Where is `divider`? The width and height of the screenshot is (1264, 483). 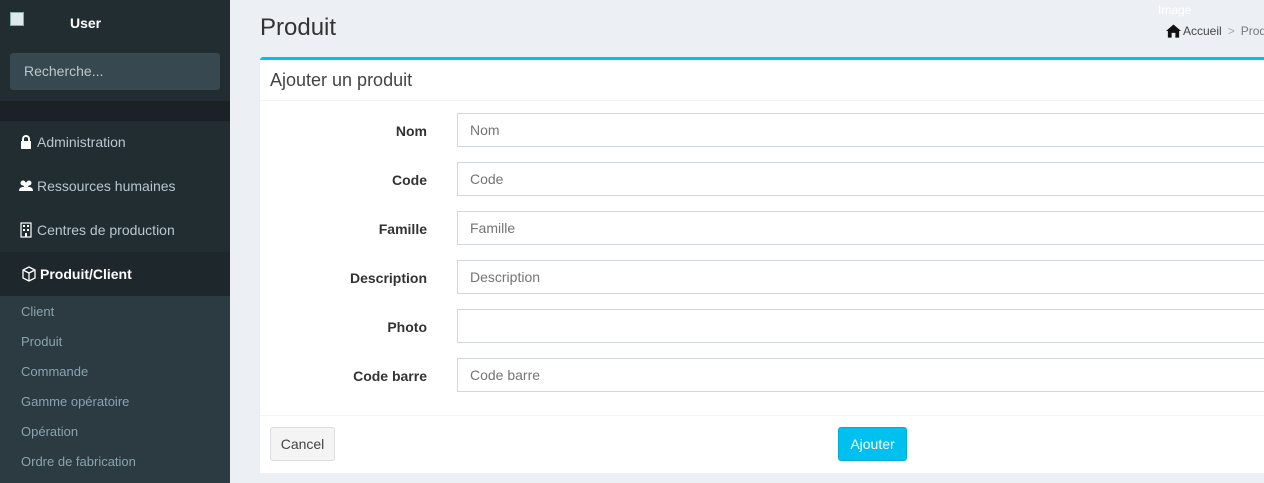 divider is located at coordinates (762, 100).